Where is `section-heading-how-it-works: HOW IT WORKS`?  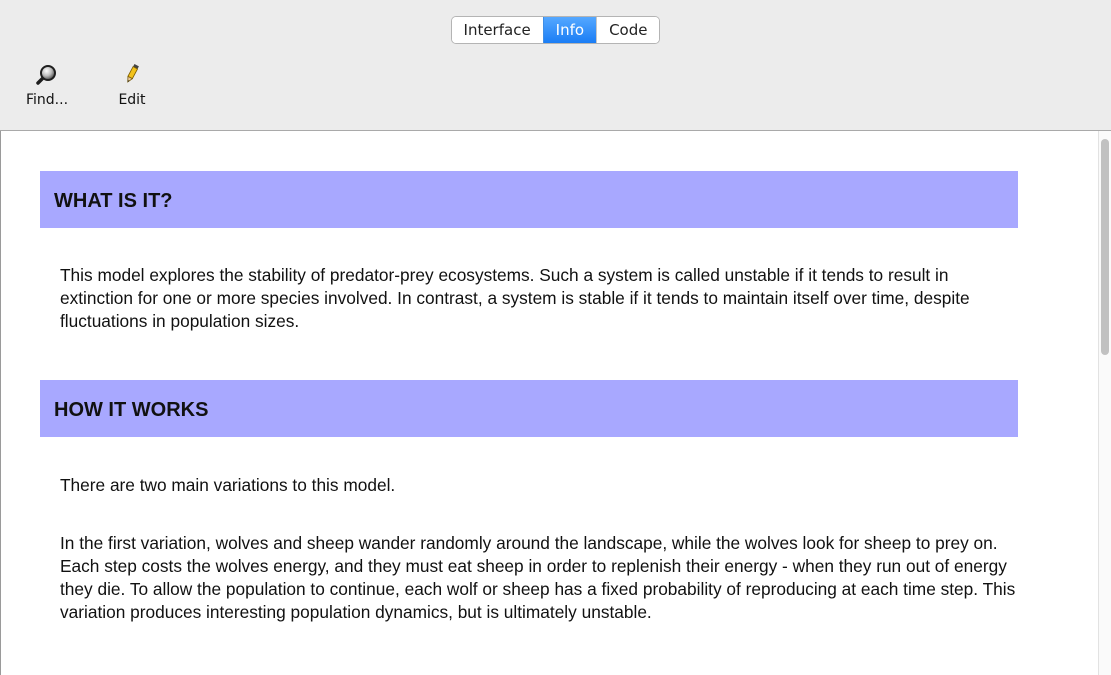
section-heading-how-it-works: HOW IT WORKS is located at coordinates (529, 408).